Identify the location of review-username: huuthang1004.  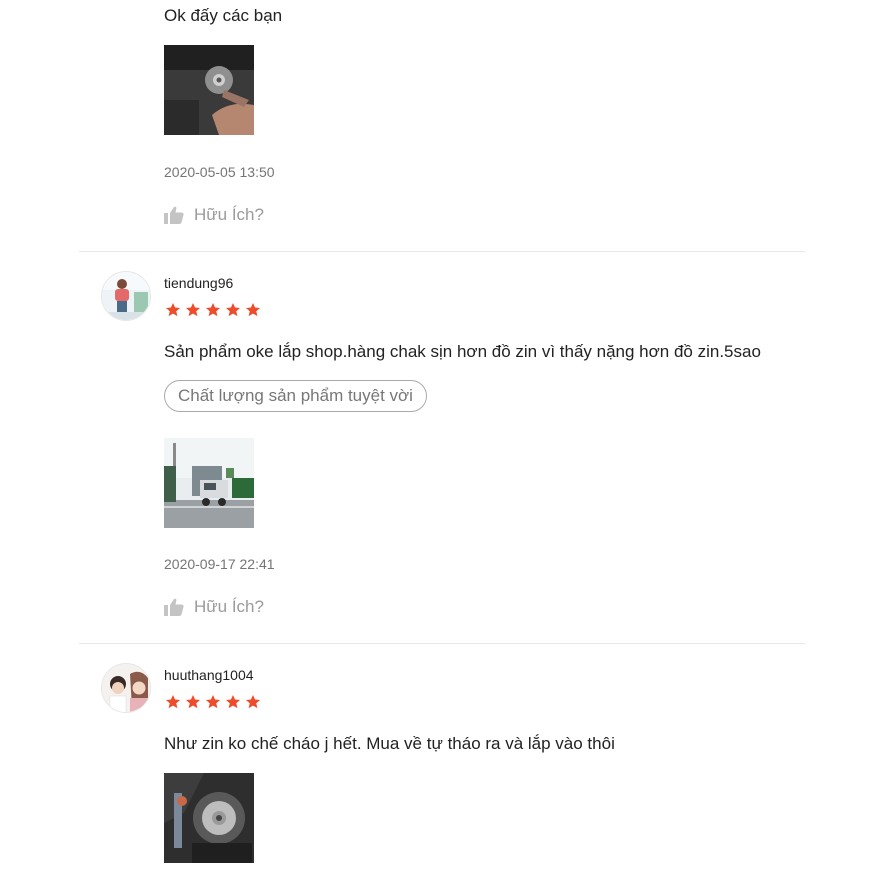
(209, 675).